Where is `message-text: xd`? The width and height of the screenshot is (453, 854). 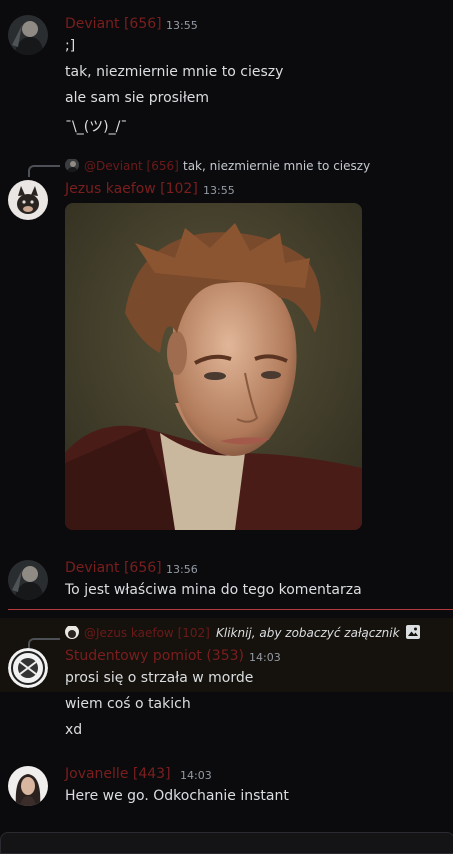 message-text: xd is located at coordinates (74, 730).